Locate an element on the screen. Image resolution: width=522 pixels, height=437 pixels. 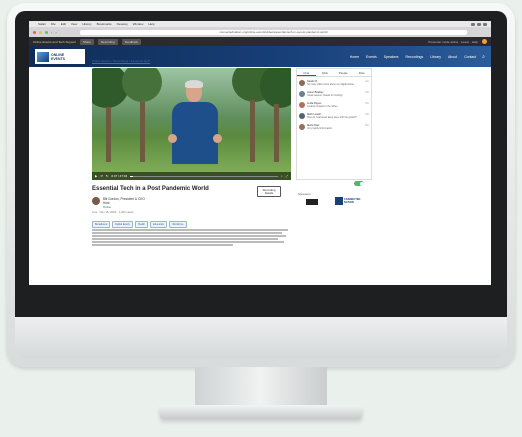
nav-recordings: Recordings is located at coordinates (415, 57).